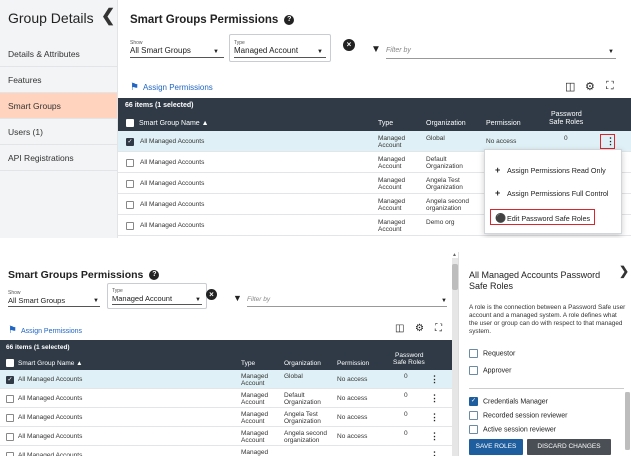 This screenshot has width=631, height=456. Describe the element at coordinates (490, 370) in the screenshot. I see `role-option: Approver` at that location.